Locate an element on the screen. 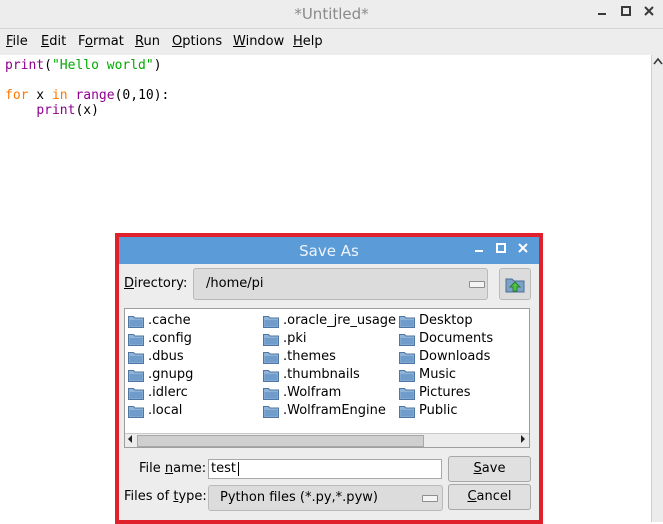 This screenshot has width=663, height=524. close-icon is located at coordinates (649, 14).